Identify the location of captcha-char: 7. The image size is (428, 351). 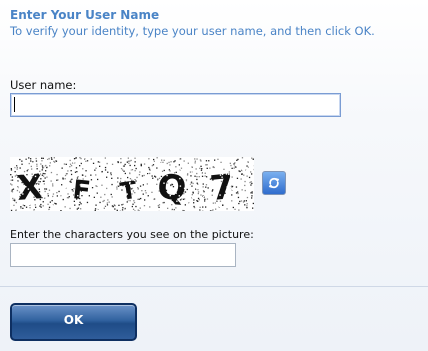
(222, 188).